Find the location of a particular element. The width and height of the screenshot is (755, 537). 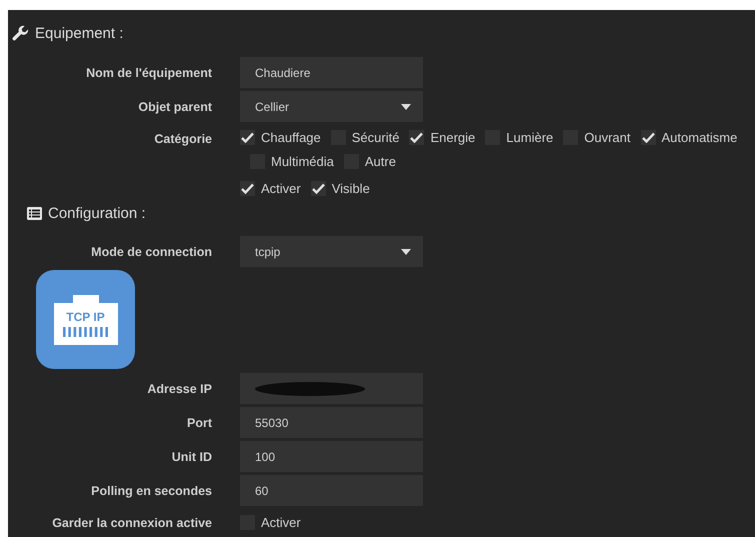

checkbox-label: Sécurité is located at coordinates (376, 137).